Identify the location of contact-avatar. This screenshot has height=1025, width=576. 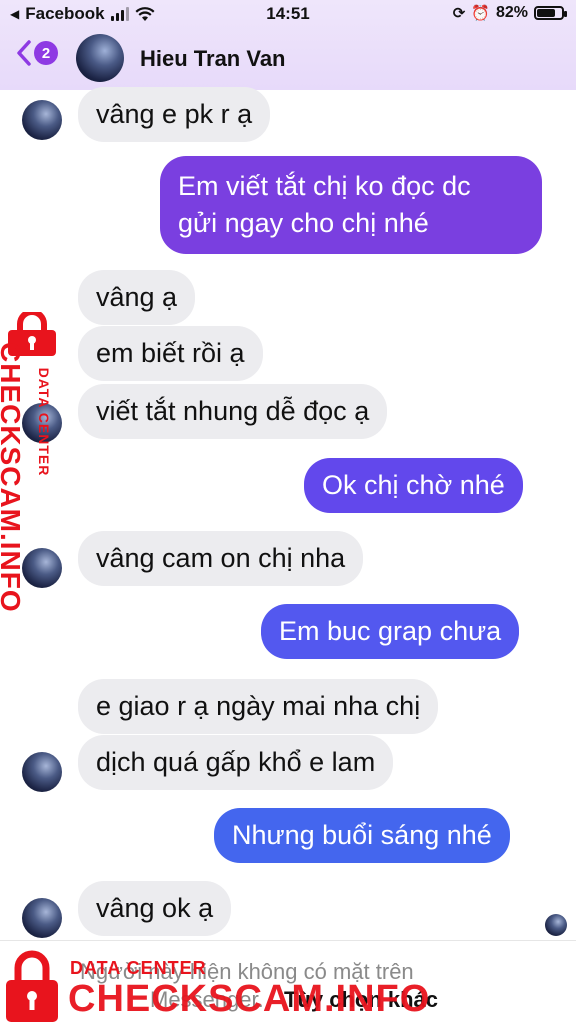
(100, 58).